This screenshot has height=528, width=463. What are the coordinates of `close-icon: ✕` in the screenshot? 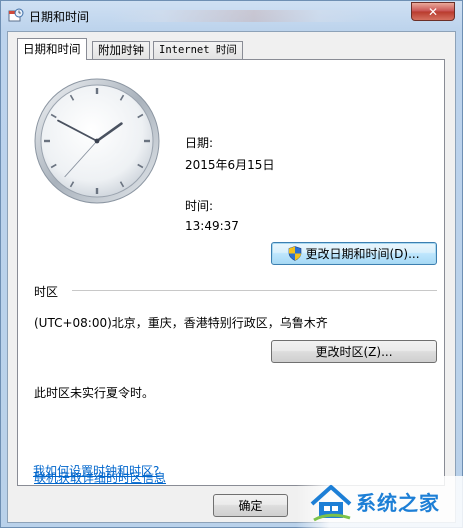 It's located at (433, 11).